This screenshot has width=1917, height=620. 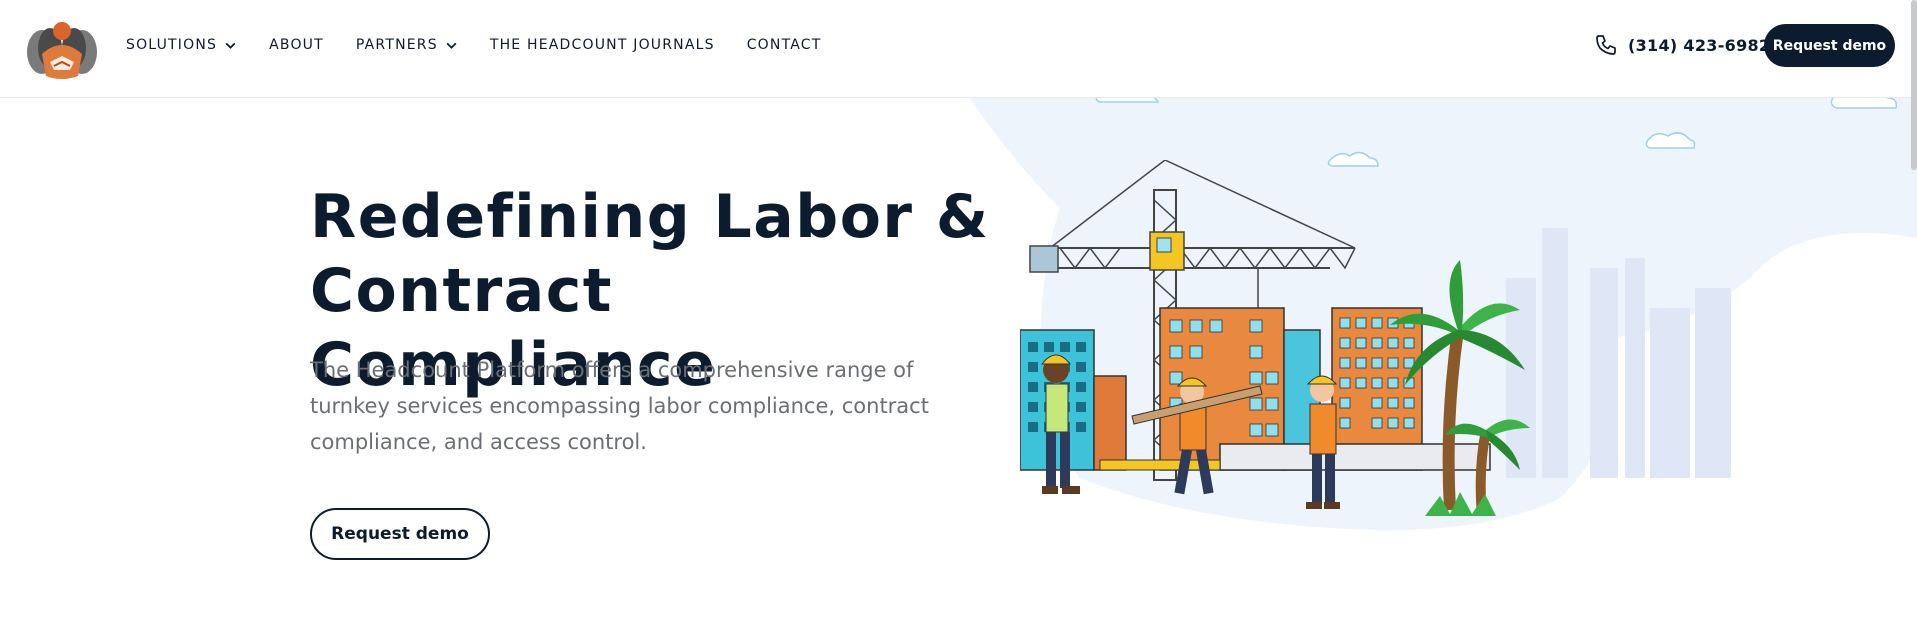 I want to click on nav-contact: CONTACT, so click(x=784, y=45).